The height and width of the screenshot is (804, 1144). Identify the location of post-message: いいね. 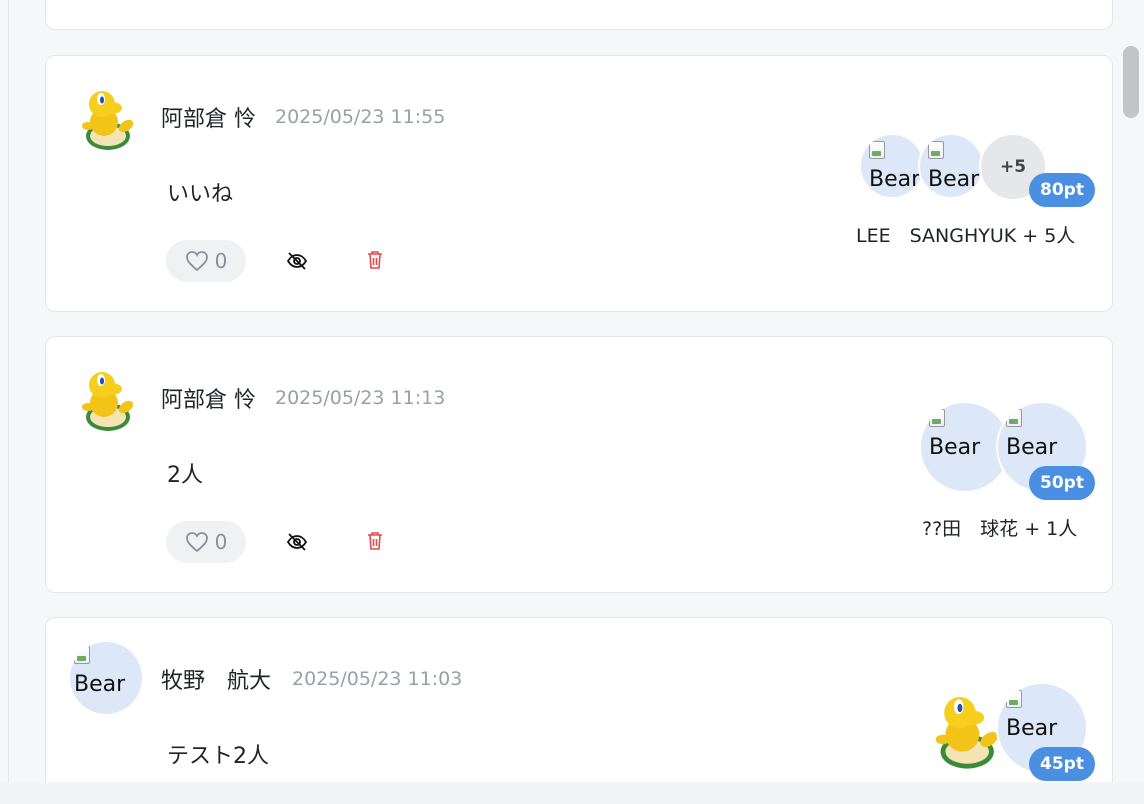
(200, 194).